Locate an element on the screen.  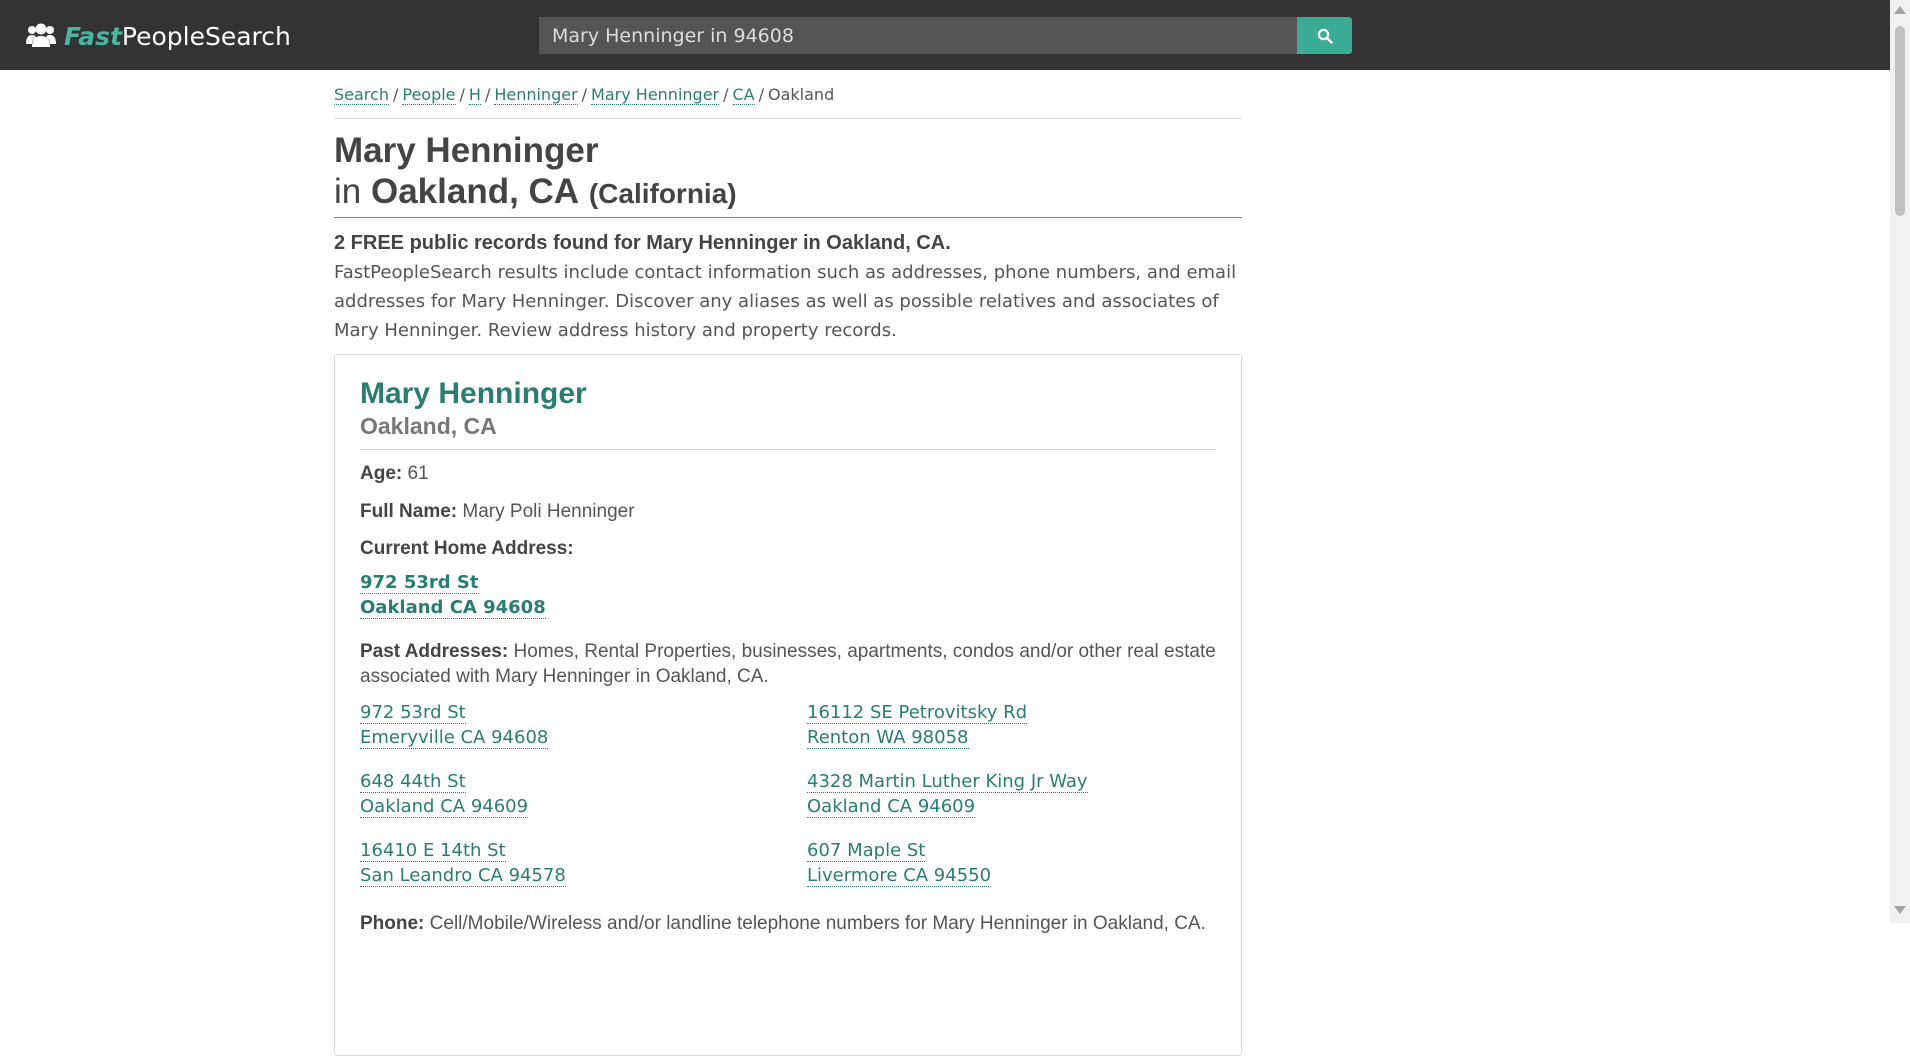
page-title-location: in Oakland, CA (California) is located at coordinates (788, 193).